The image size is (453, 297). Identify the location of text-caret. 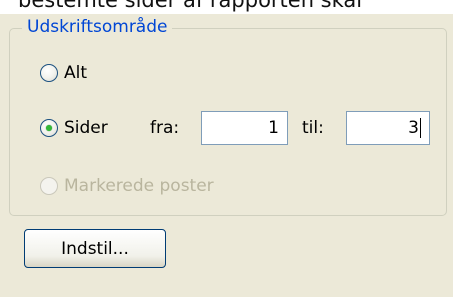
(420, 128).